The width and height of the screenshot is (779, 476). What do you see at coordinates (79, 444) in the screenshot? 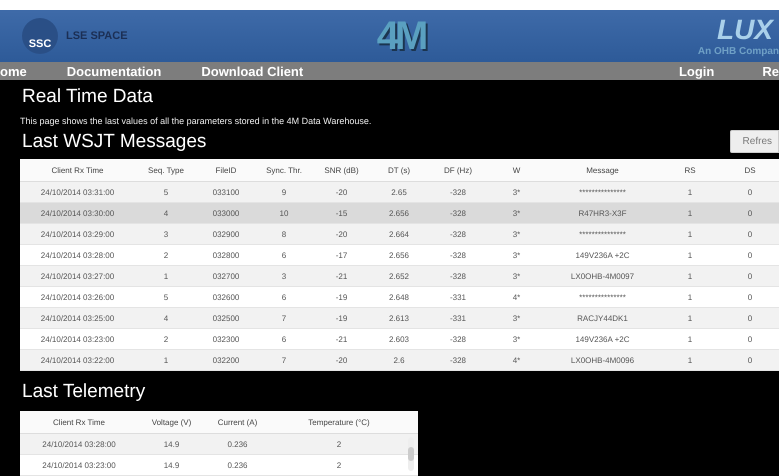
I see `table-cell-text: 24/10/2014 03:28:00` at bounding box center [79, 444].